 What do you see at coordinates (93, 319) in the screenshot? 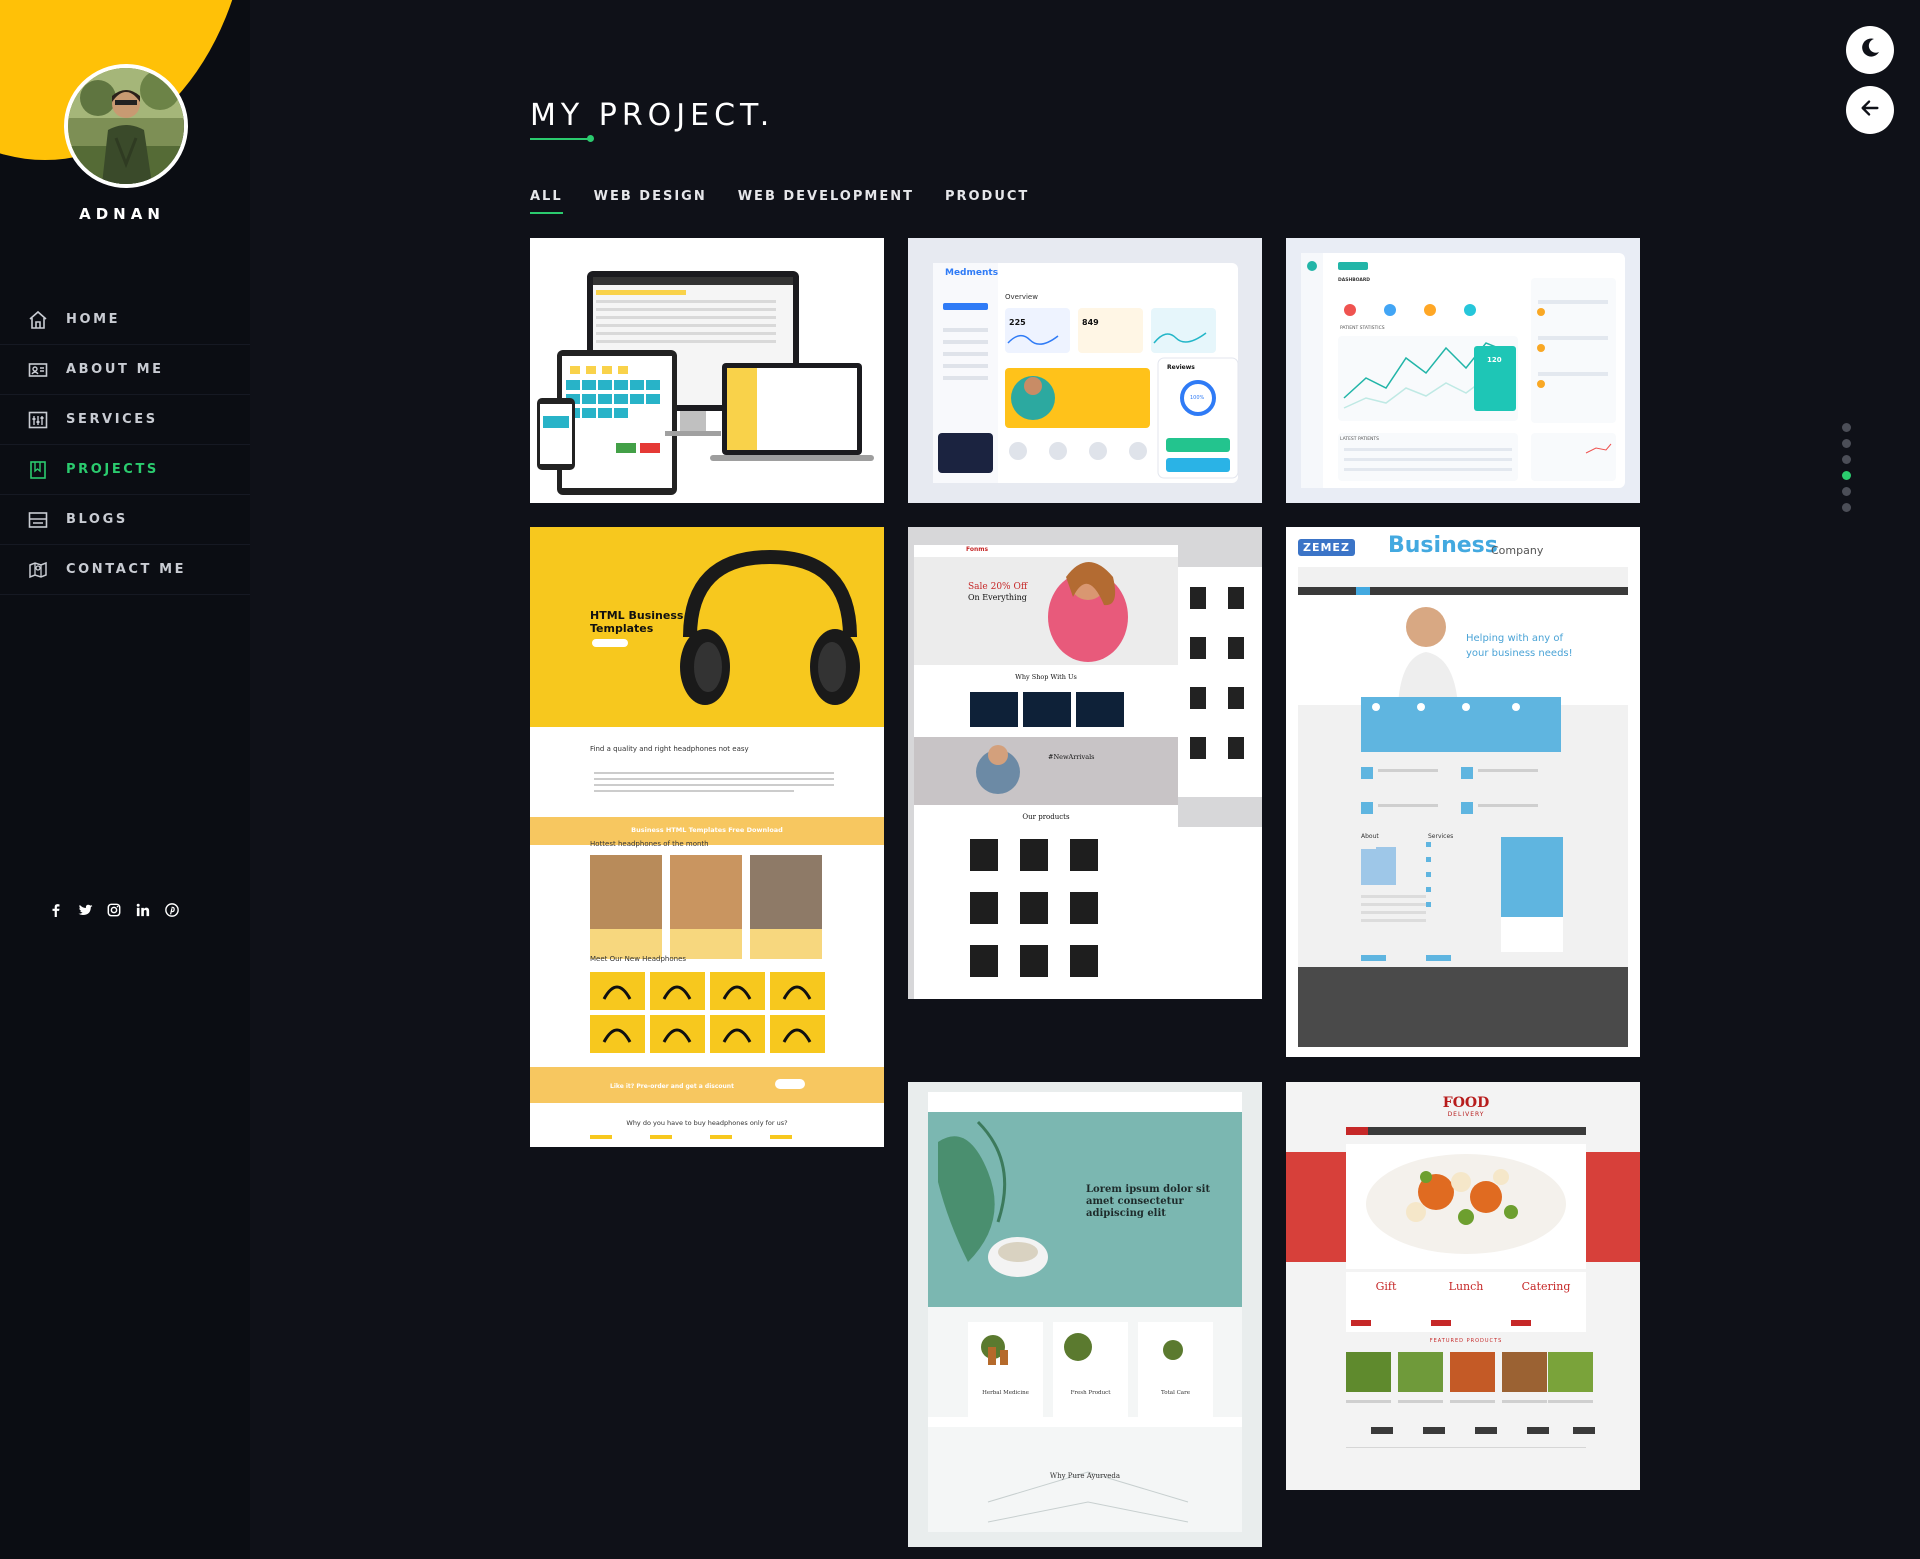
I see `nav-label-home: HOME` at bounding box center [93, 319].